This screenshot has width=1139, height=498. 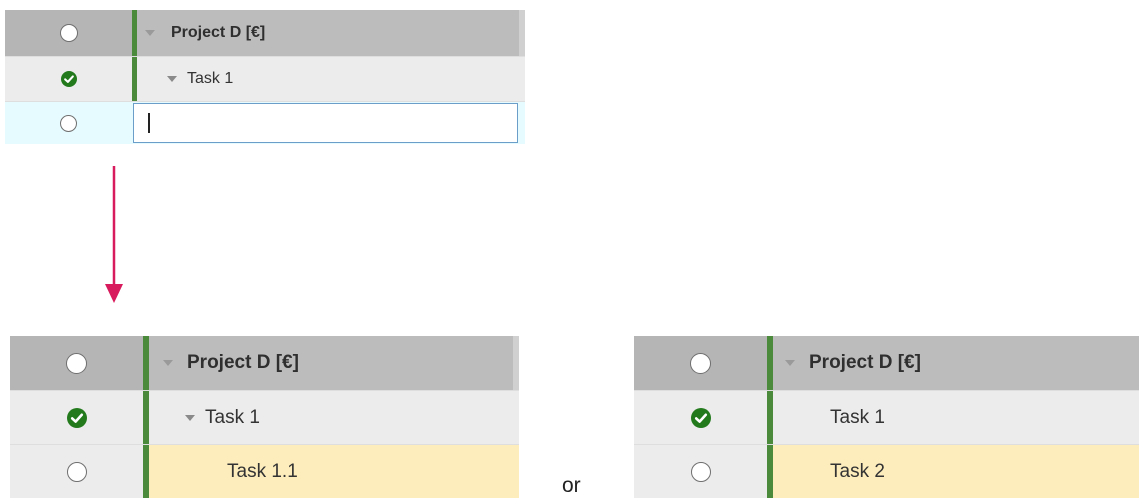 What do you see at coordinates (571, 485) in the screenshot?
I see `or-separator: or` at bounding box center [571, 485].